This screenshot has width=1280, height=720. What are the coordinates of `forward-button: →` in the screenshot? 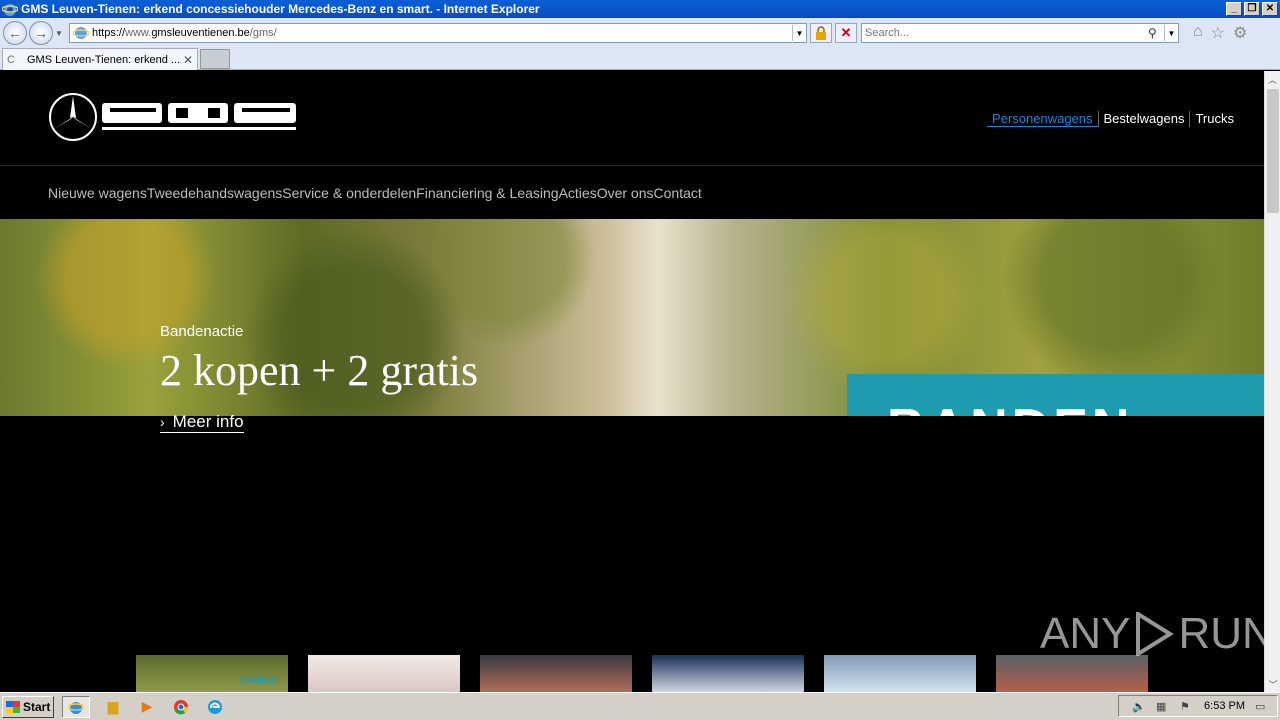 It's located at (41, 33).